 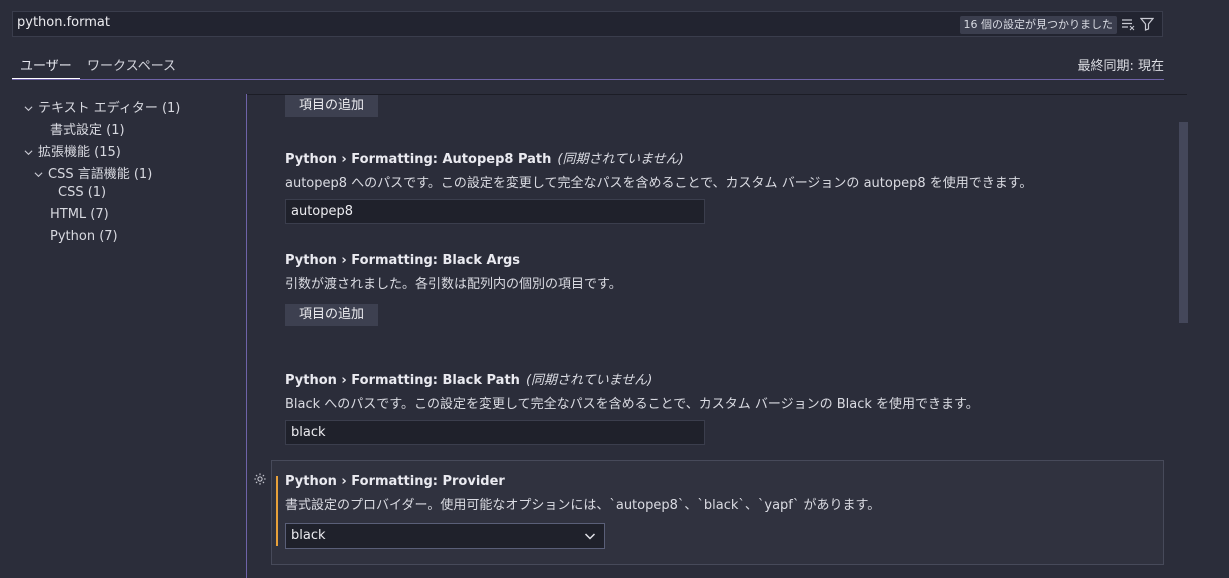 What do you see at coordinates (131, 64) in the screenshot?
I see `tab-workspace: ワークスペース` at bounding box center [131, 64].